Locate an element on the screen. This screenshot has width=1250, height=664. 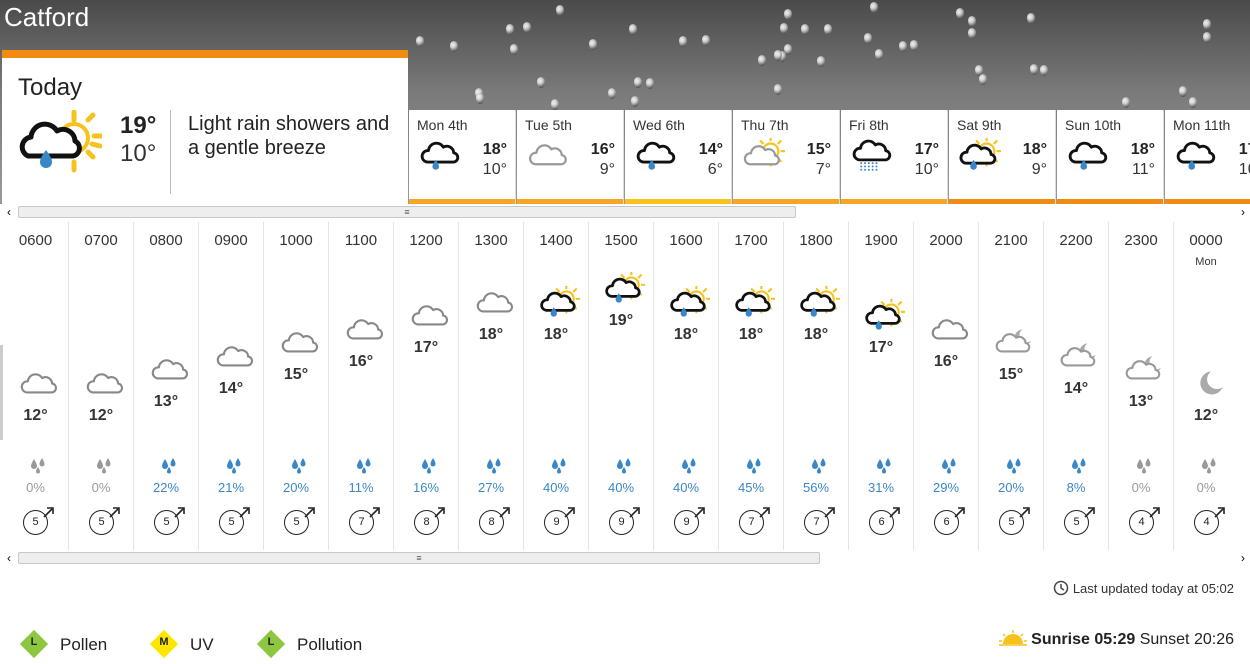
hour-time: 1200 is located at coordinates (426, 240).